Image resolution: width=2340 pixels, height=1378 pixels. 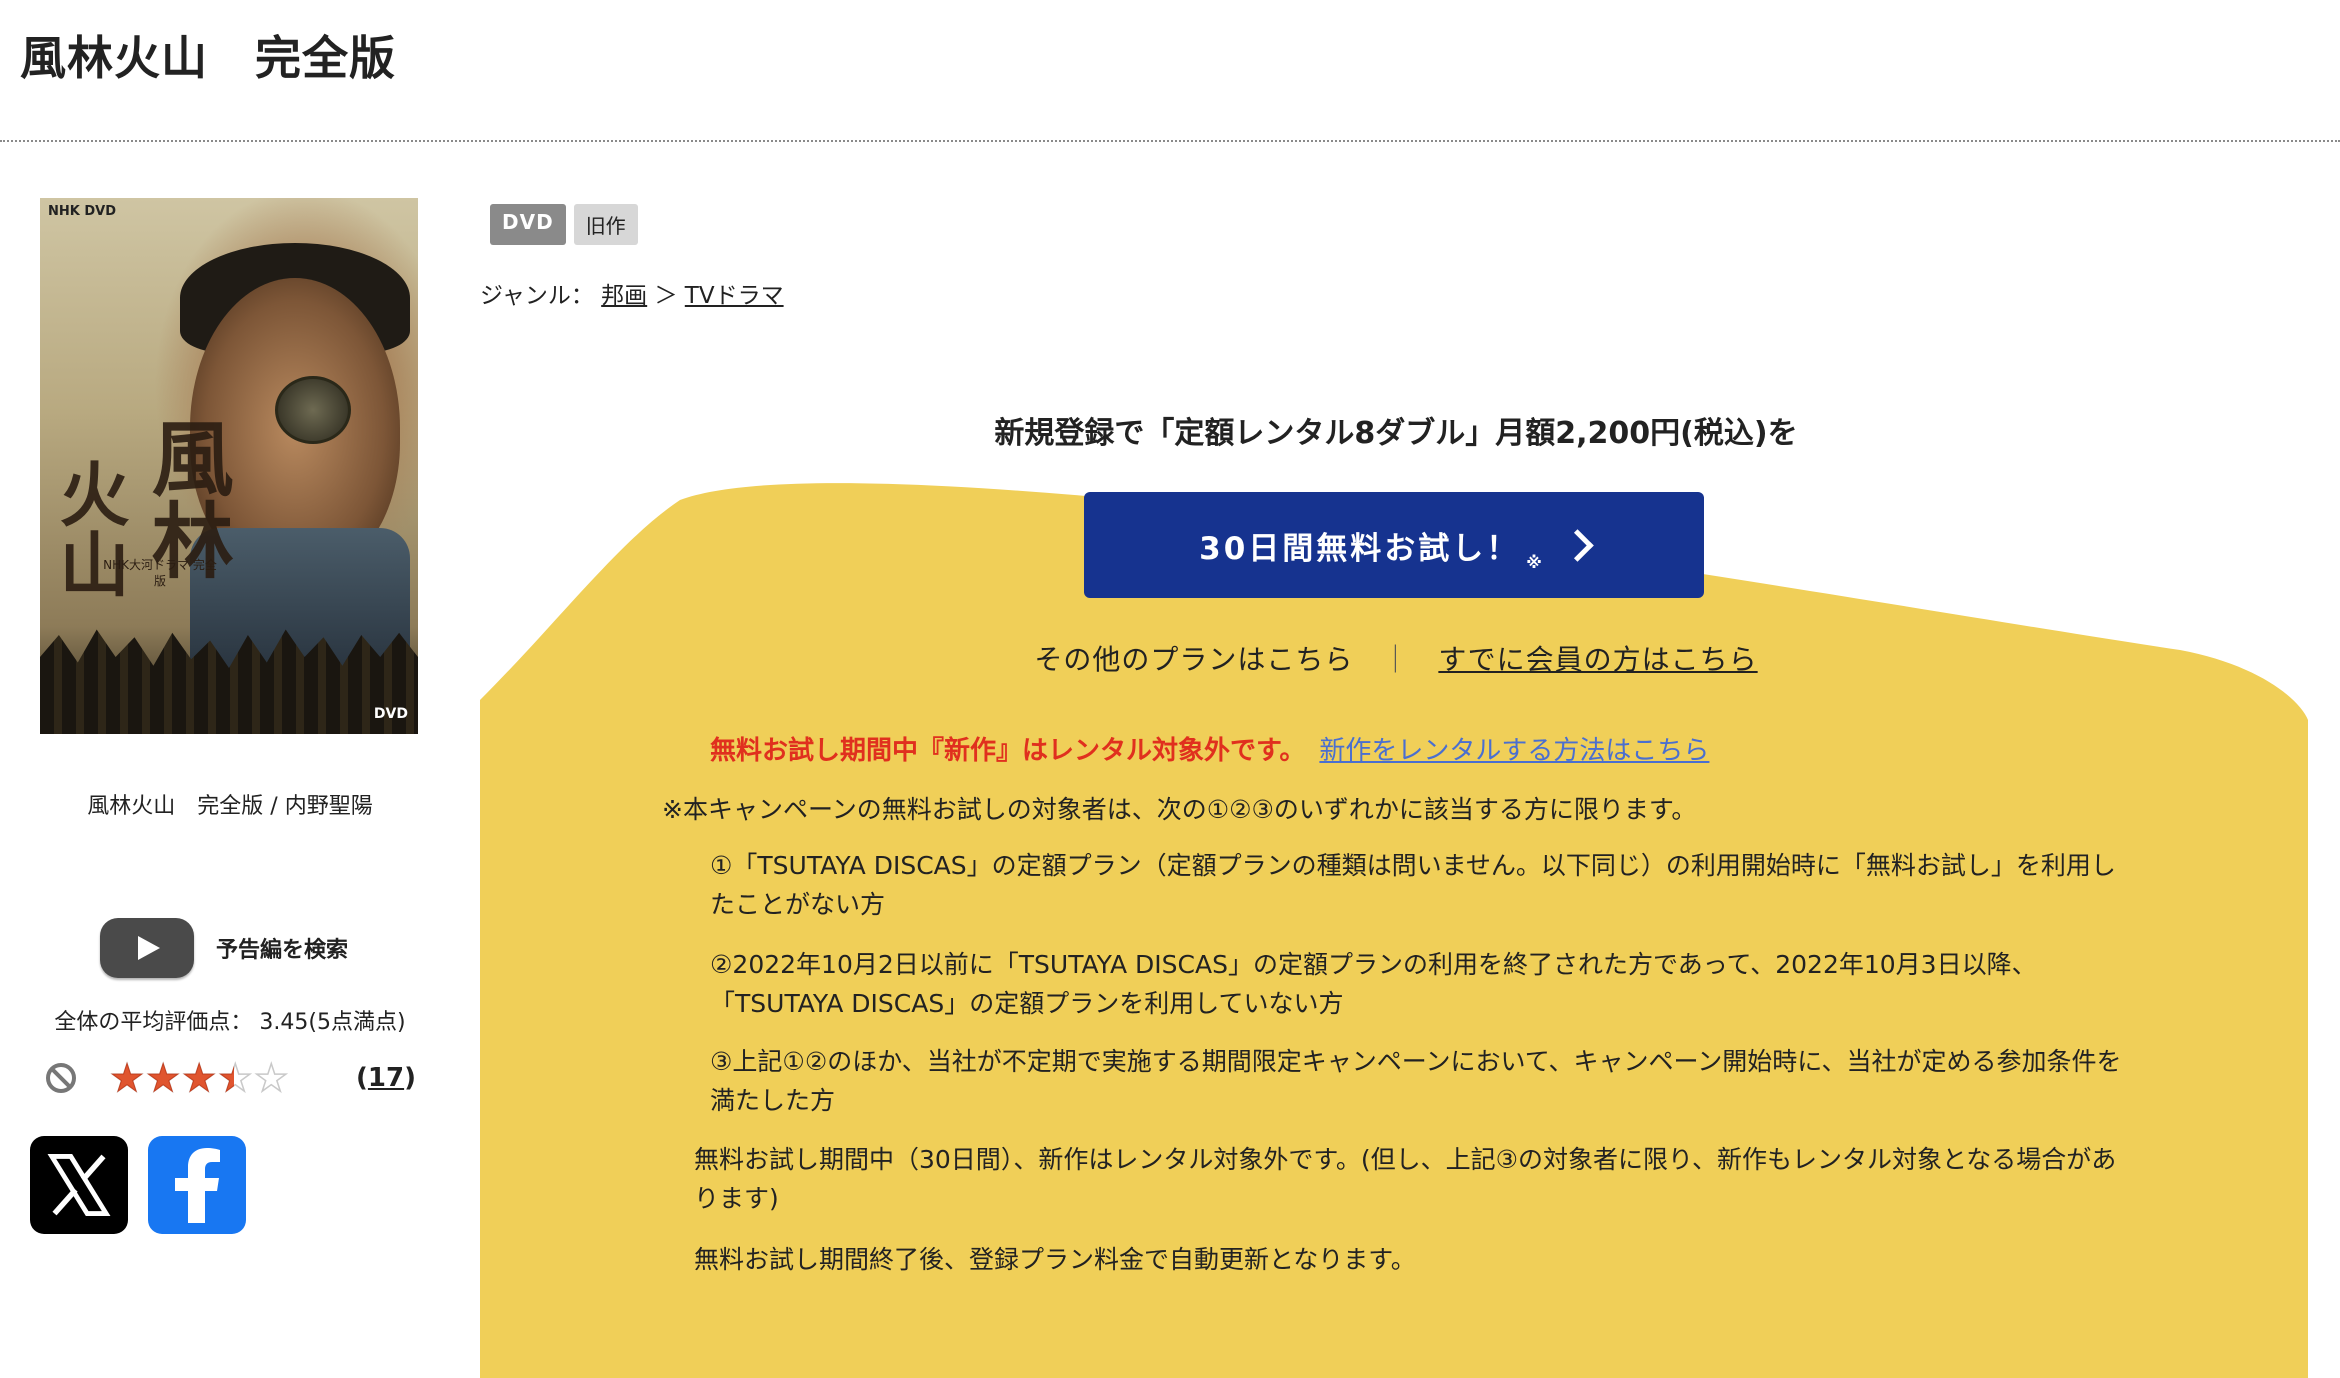 I want to click on review-count-link: 17, so click(x=386, y=1078).